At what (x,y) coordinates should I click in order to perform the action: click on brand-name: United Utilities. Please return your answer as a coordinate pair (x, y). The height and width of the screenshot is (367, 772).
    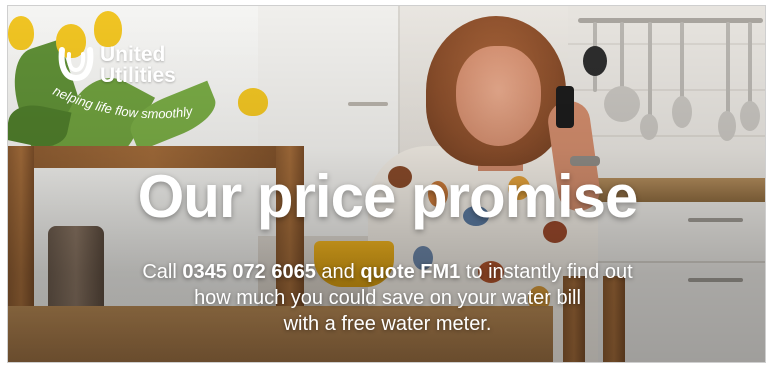
    Looking at the image, I should click on (138, 65).